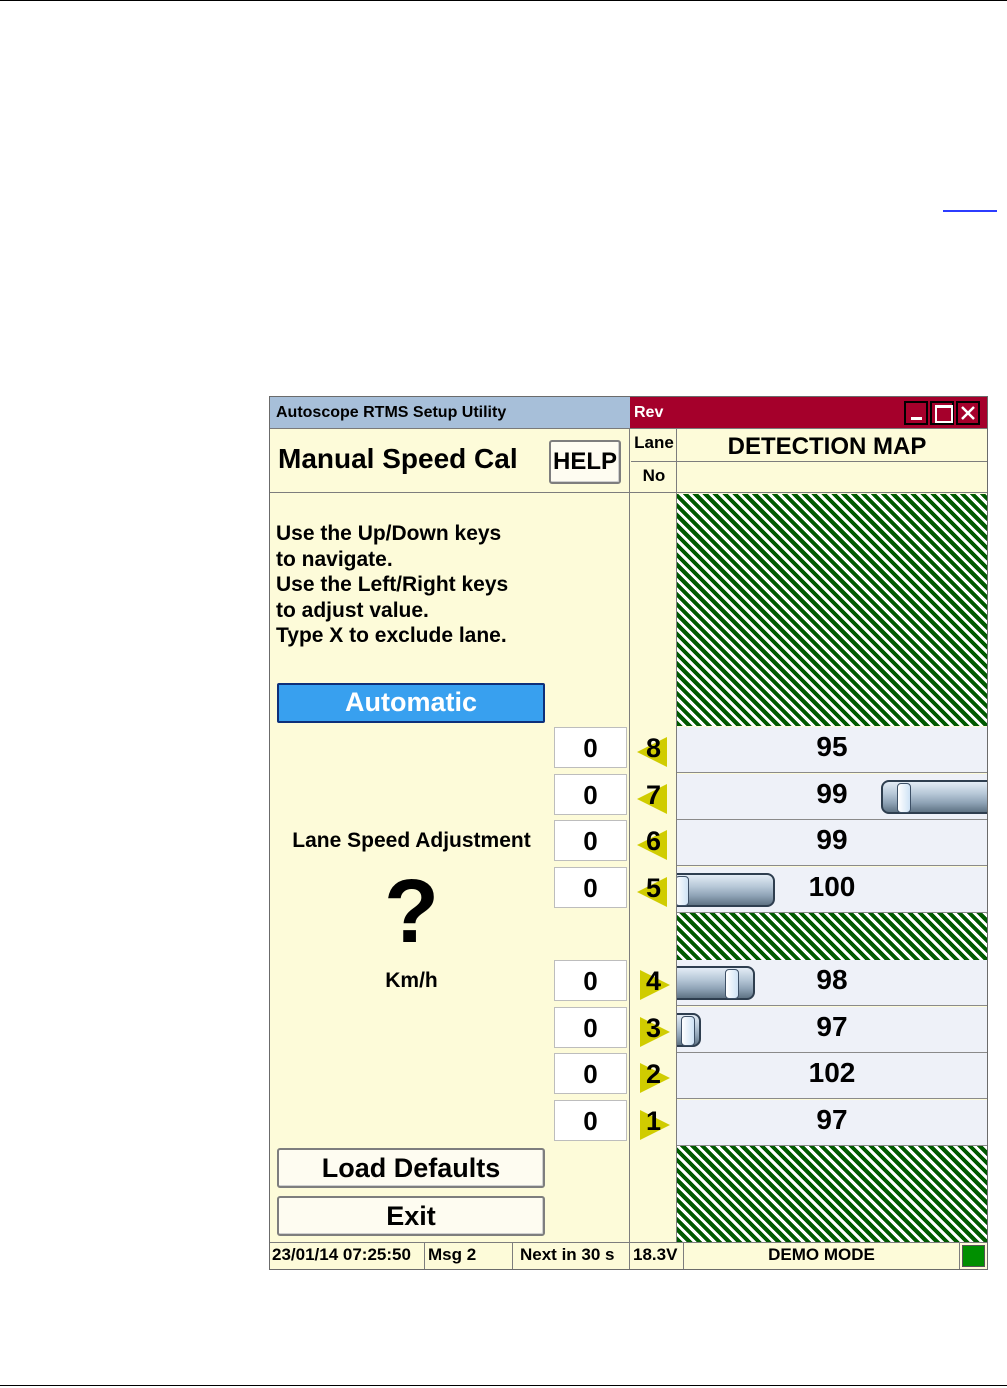  Describe the element at coordinates (832, 983) in the screenshot. I see `lane-row: 98` at that location.